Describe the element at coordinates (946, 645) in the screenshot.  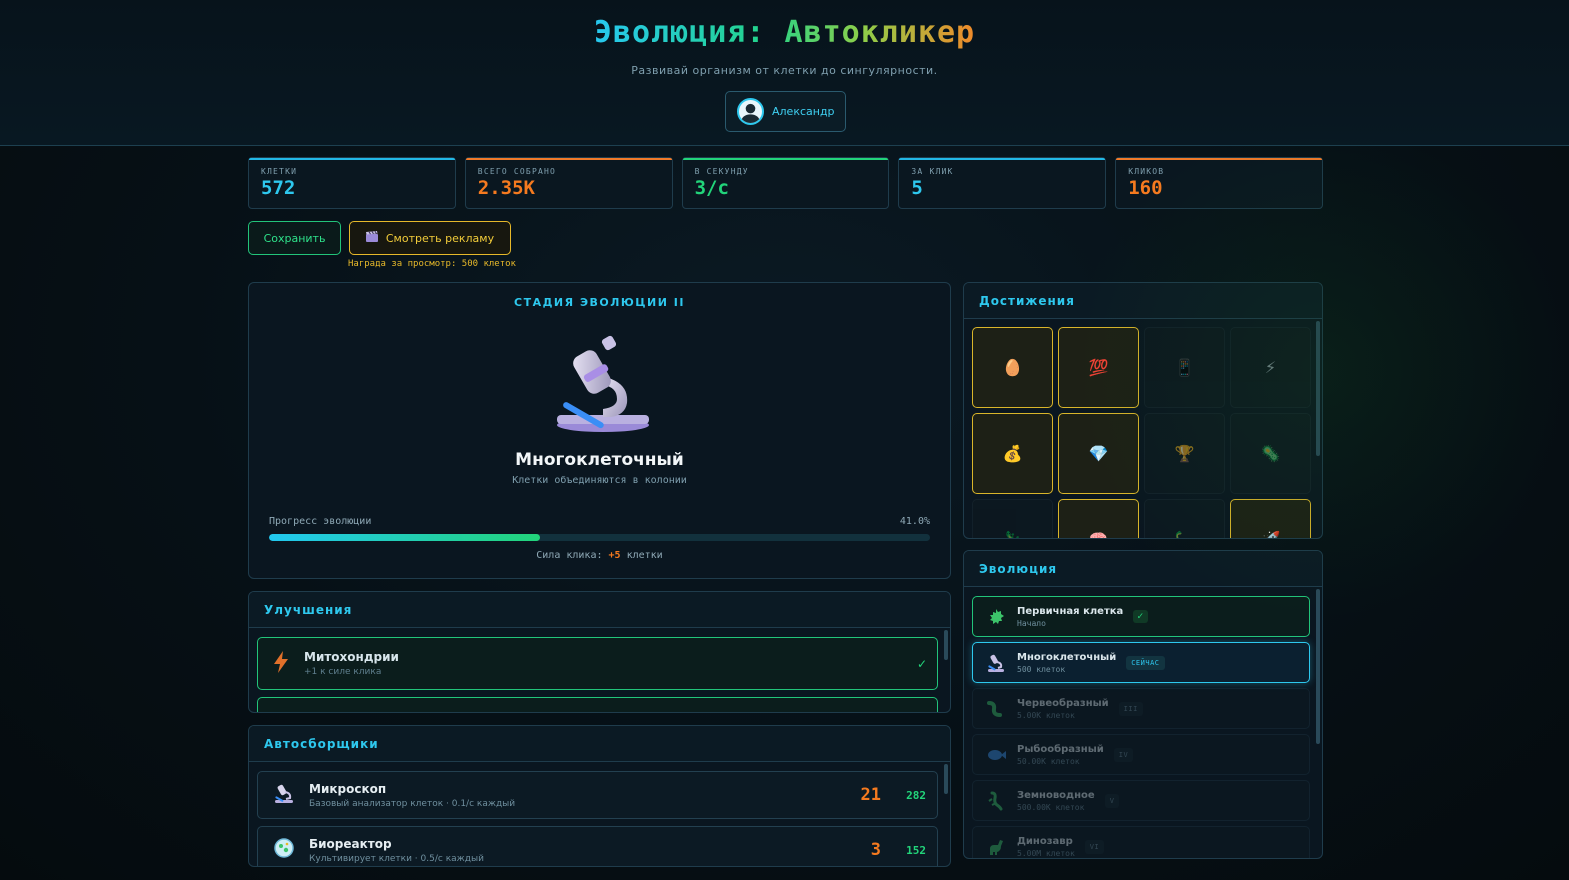
I see `upgrades-scrollbar` at that location.